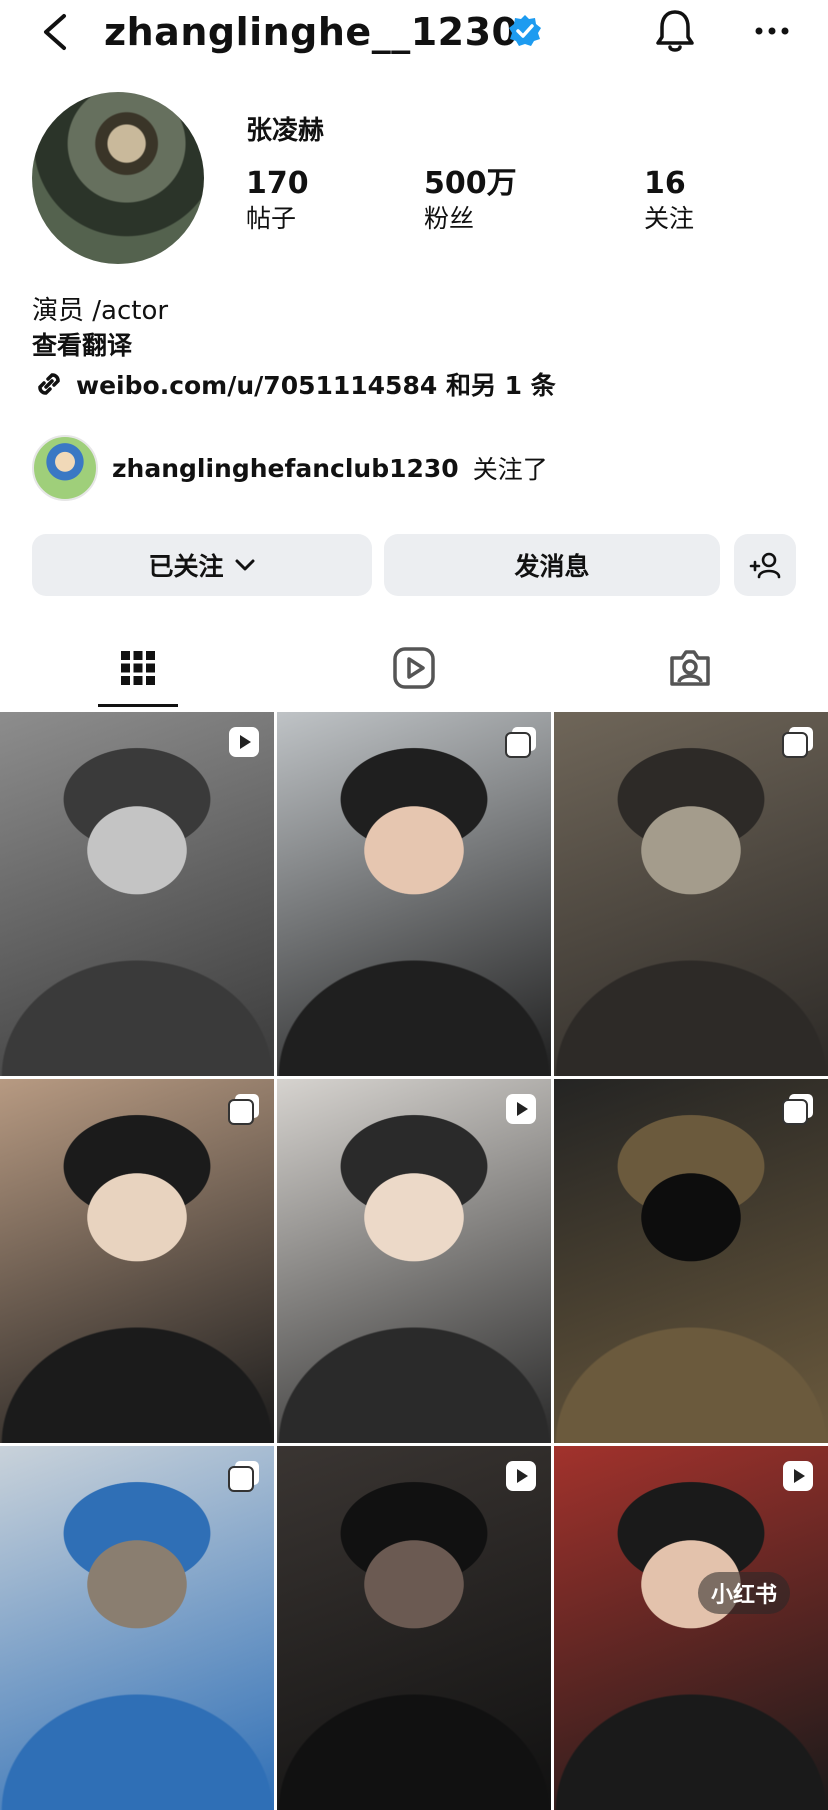  What do you see at coordinates (138, 705) in the screenshot?
I see `active-tab-indicator` at bounding box center [138, 705].